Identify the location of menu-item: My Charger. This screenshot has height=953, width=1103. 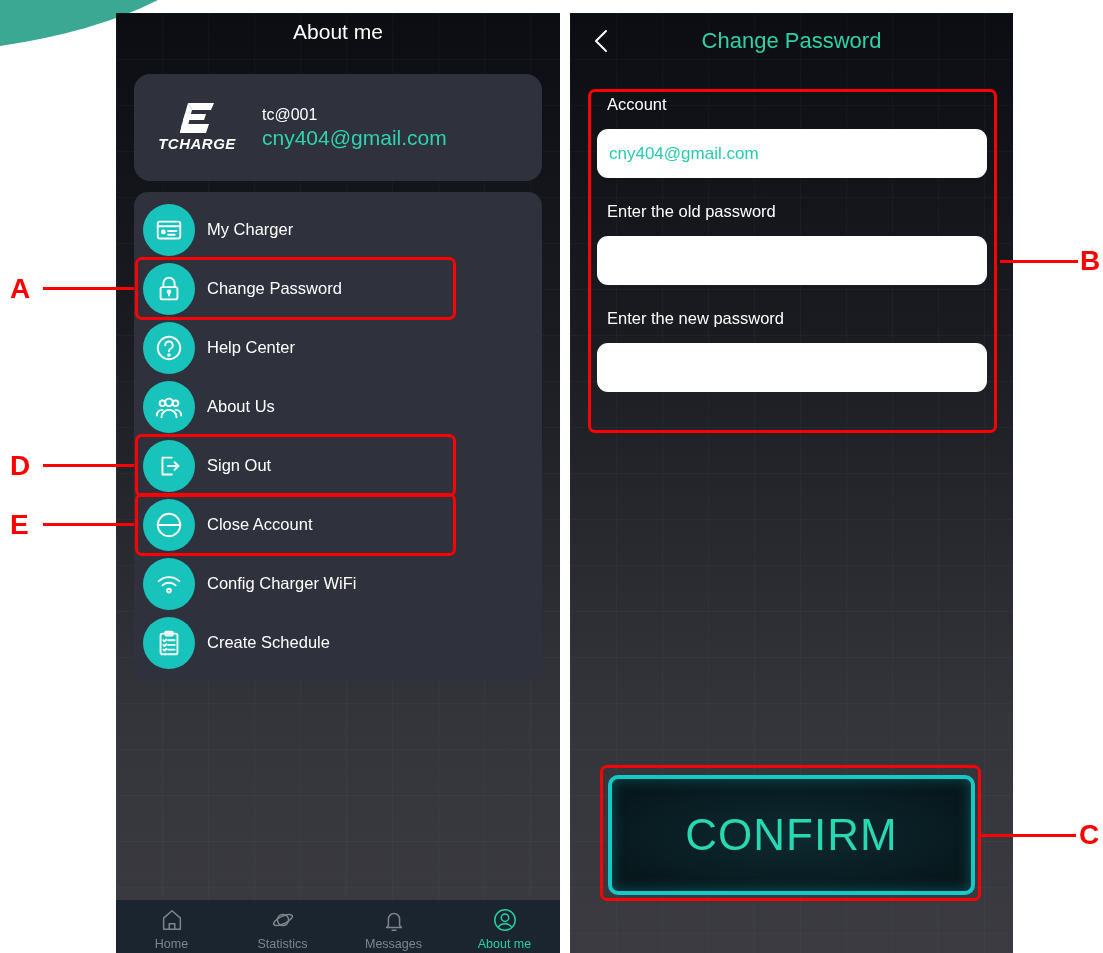
(338, 229).